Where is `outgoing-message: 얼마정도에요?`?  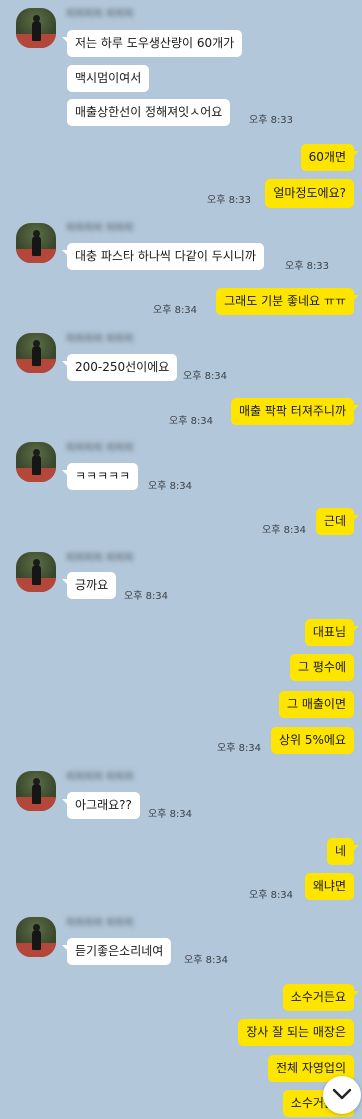 outgoing-message: 얼마정도에요? is located at coordinates (309, 193).